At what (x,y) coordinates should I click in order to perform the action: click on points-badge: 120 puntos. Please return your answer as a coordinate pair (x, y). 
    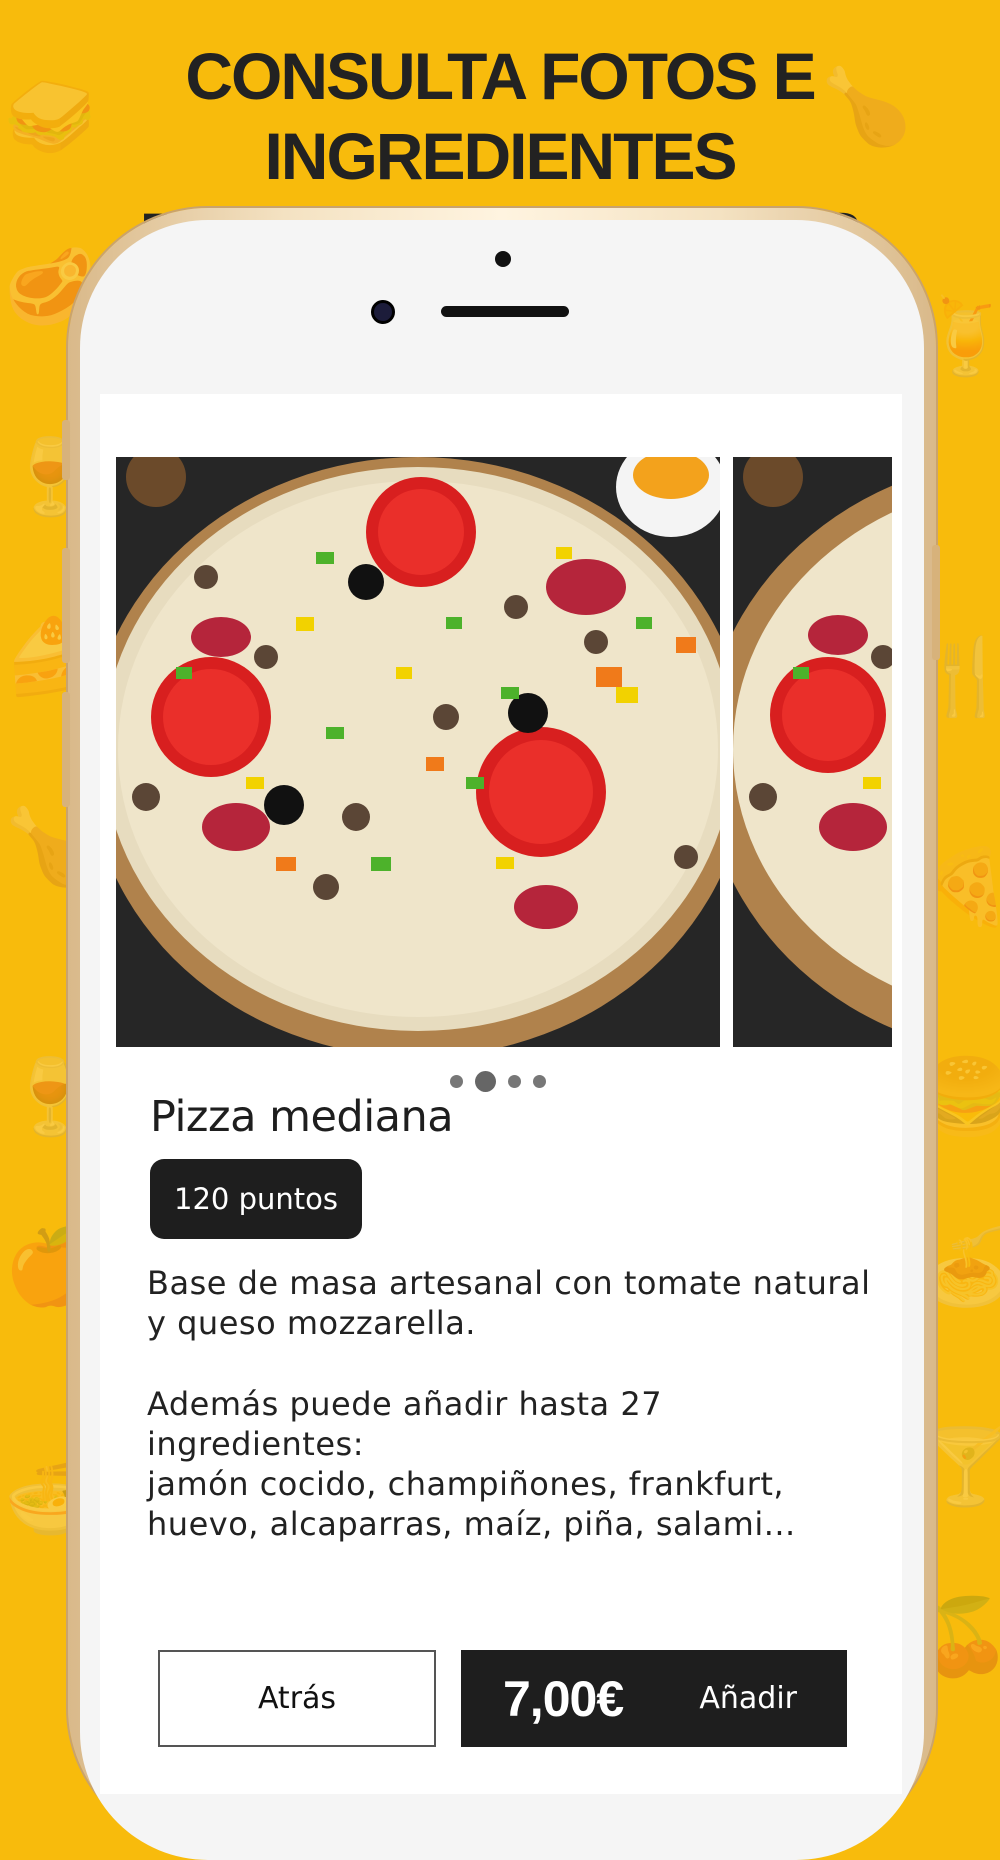
    Looking at the image, I should click on (256, 1199).